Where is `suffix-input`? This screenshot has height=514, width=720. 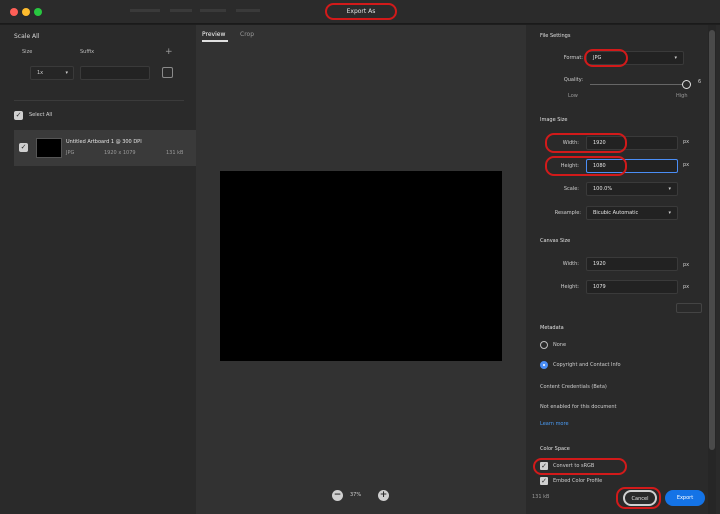 suffix-input is located at coordinates (115, 73).